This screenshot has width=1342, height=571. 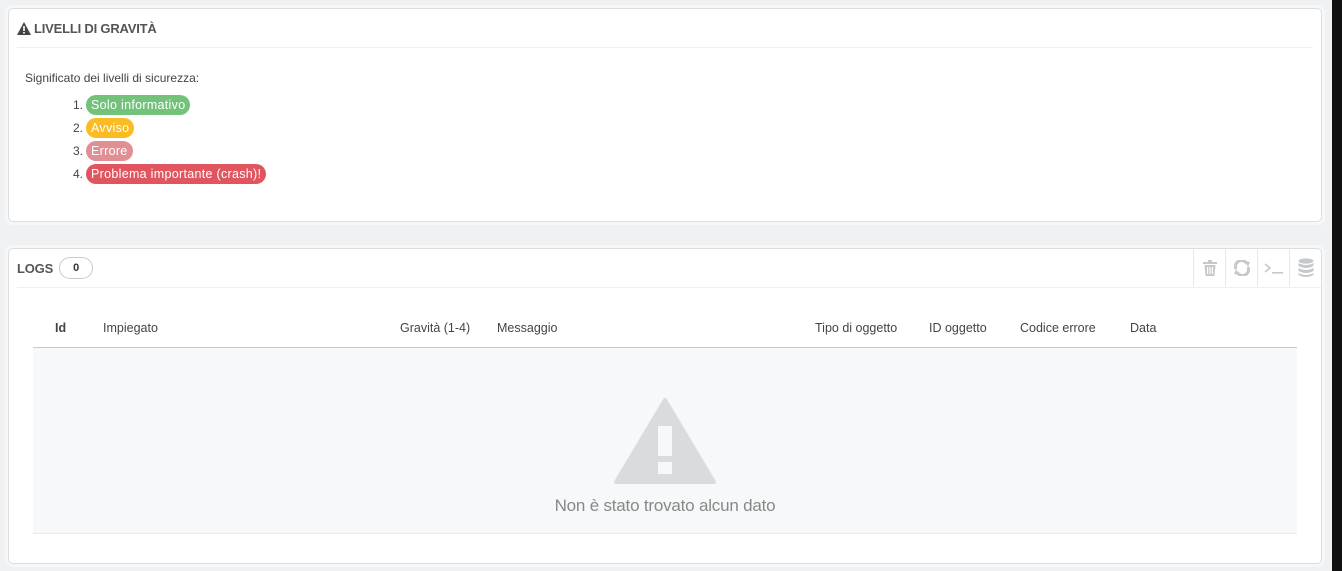 I want to click on severity-level-item: 3. Errore, so click(x=689, y=150).